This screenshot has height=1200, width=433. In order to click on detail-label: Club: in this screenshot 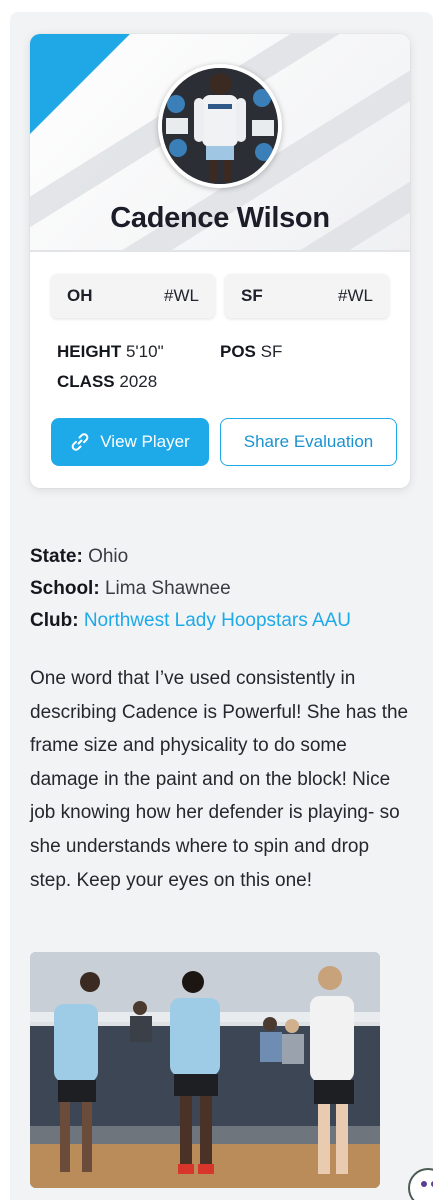, I will do `click(54, 620)`.